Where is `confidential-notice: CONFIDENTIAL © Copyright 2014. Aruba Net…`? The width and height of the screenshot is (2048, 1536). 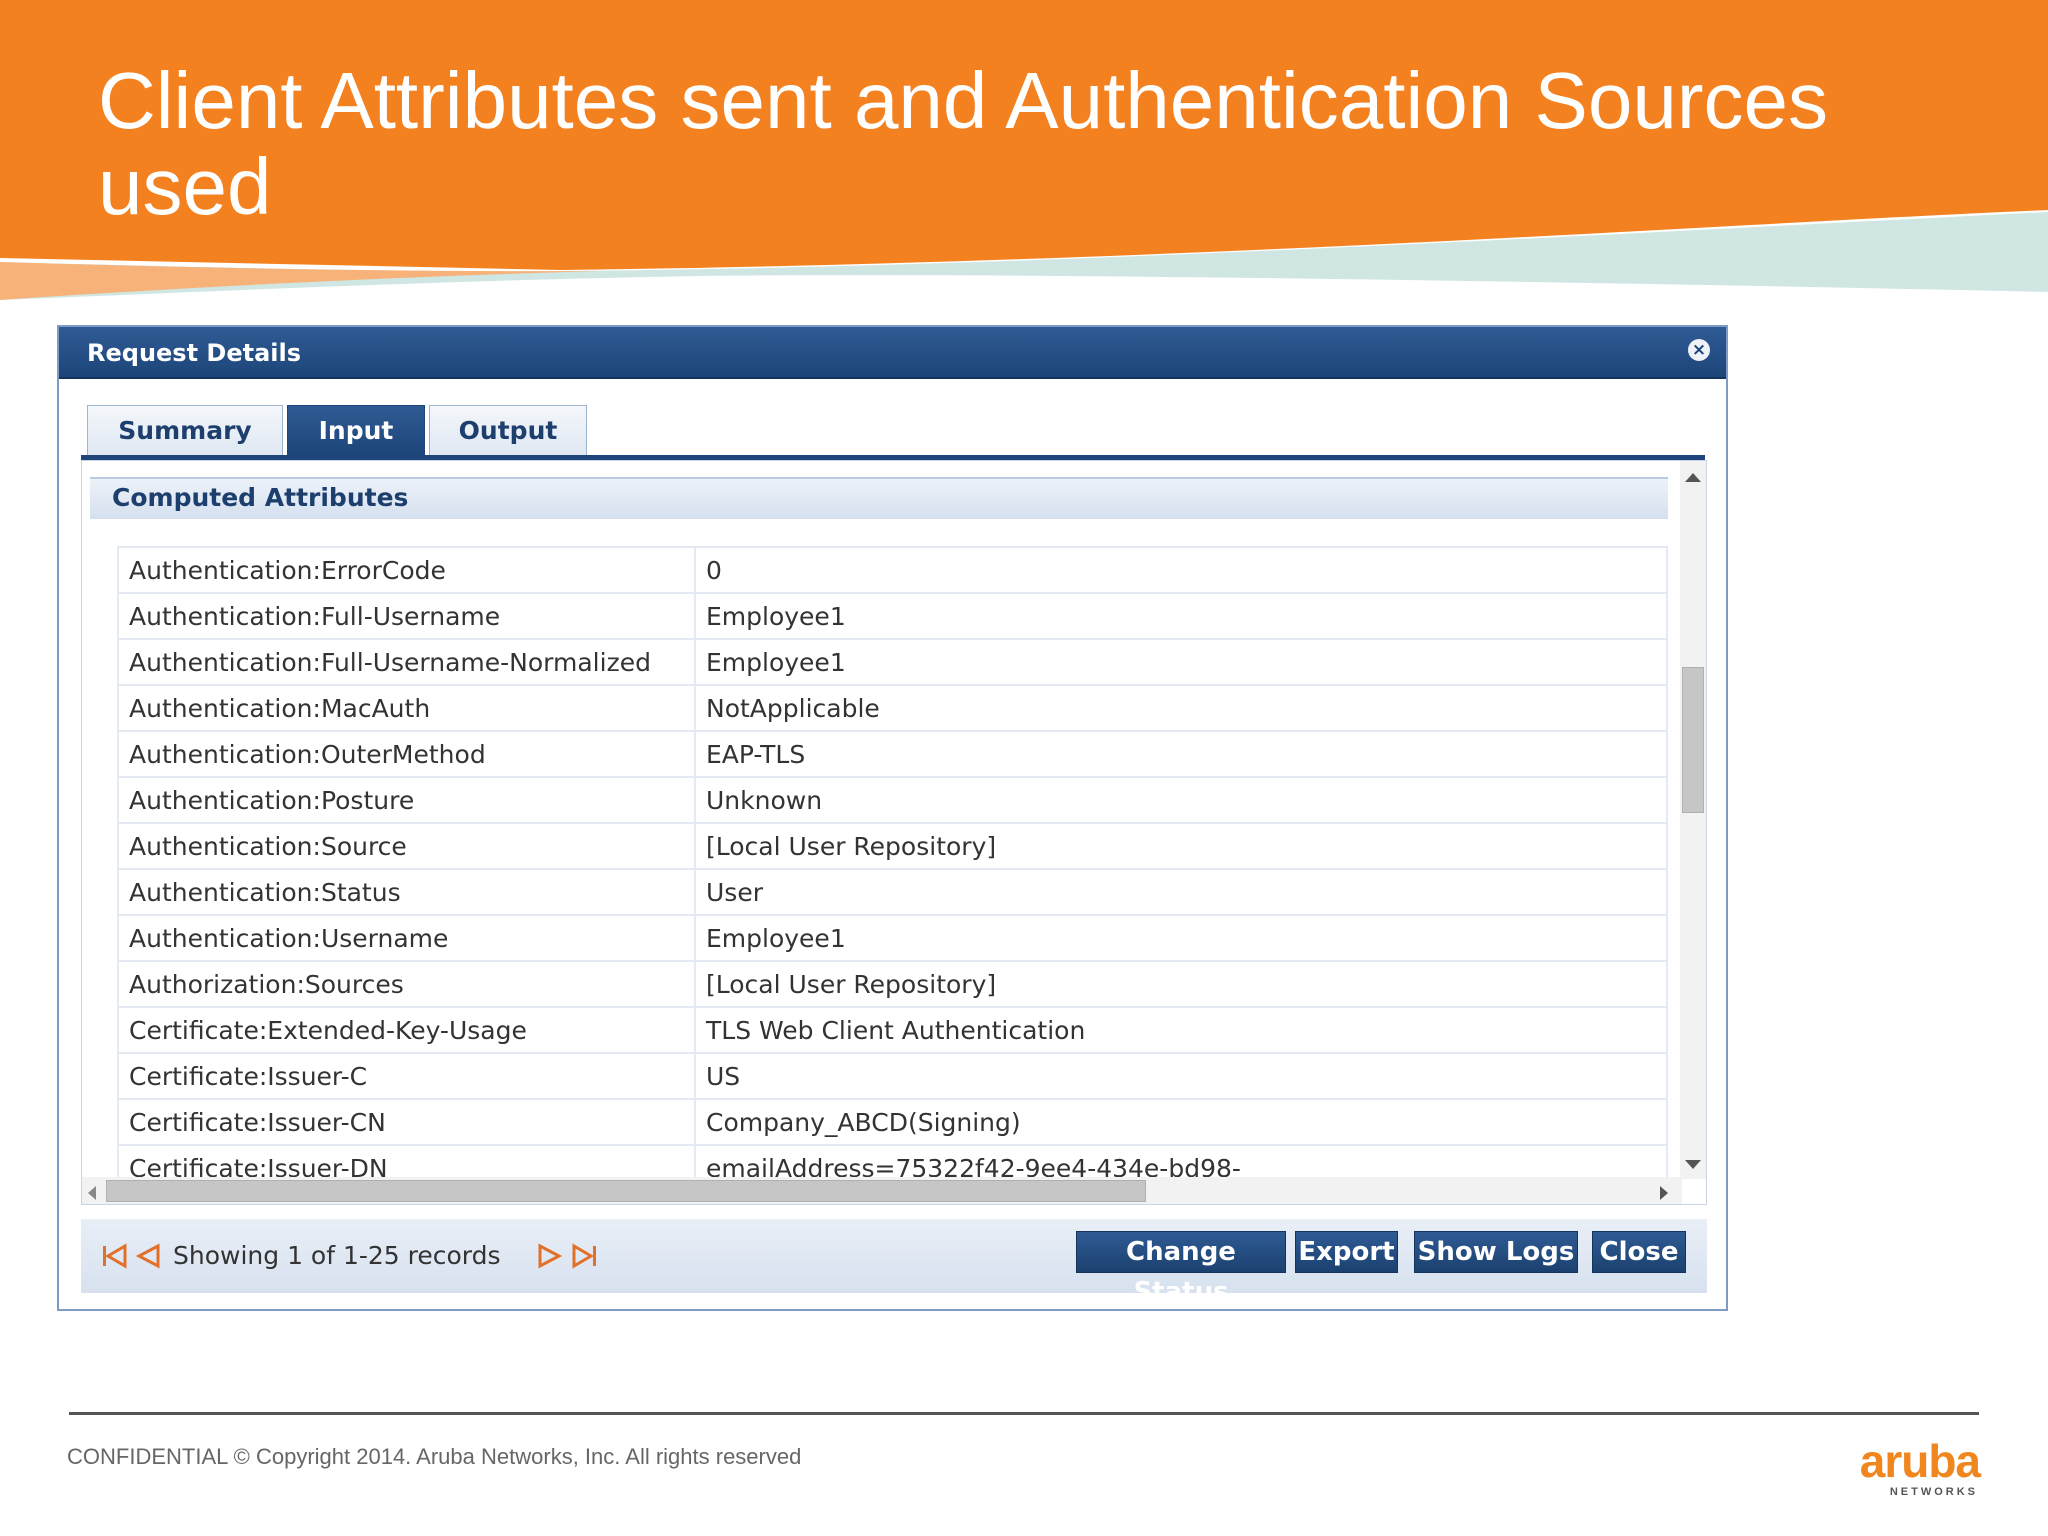
confidential-notice: CONFIDENTIAL © Copyright 2014. Aruba Net… is located at coordinates (434, 1456).